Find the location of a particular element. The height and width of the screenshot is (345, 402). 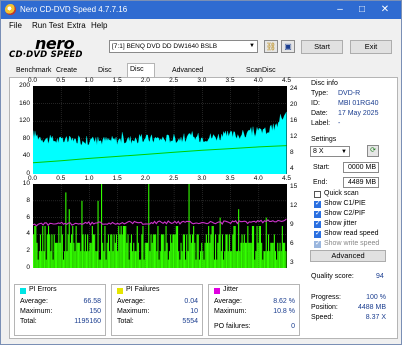

chart1-y-left-tick: 40 is located at coordinates (26, 156).